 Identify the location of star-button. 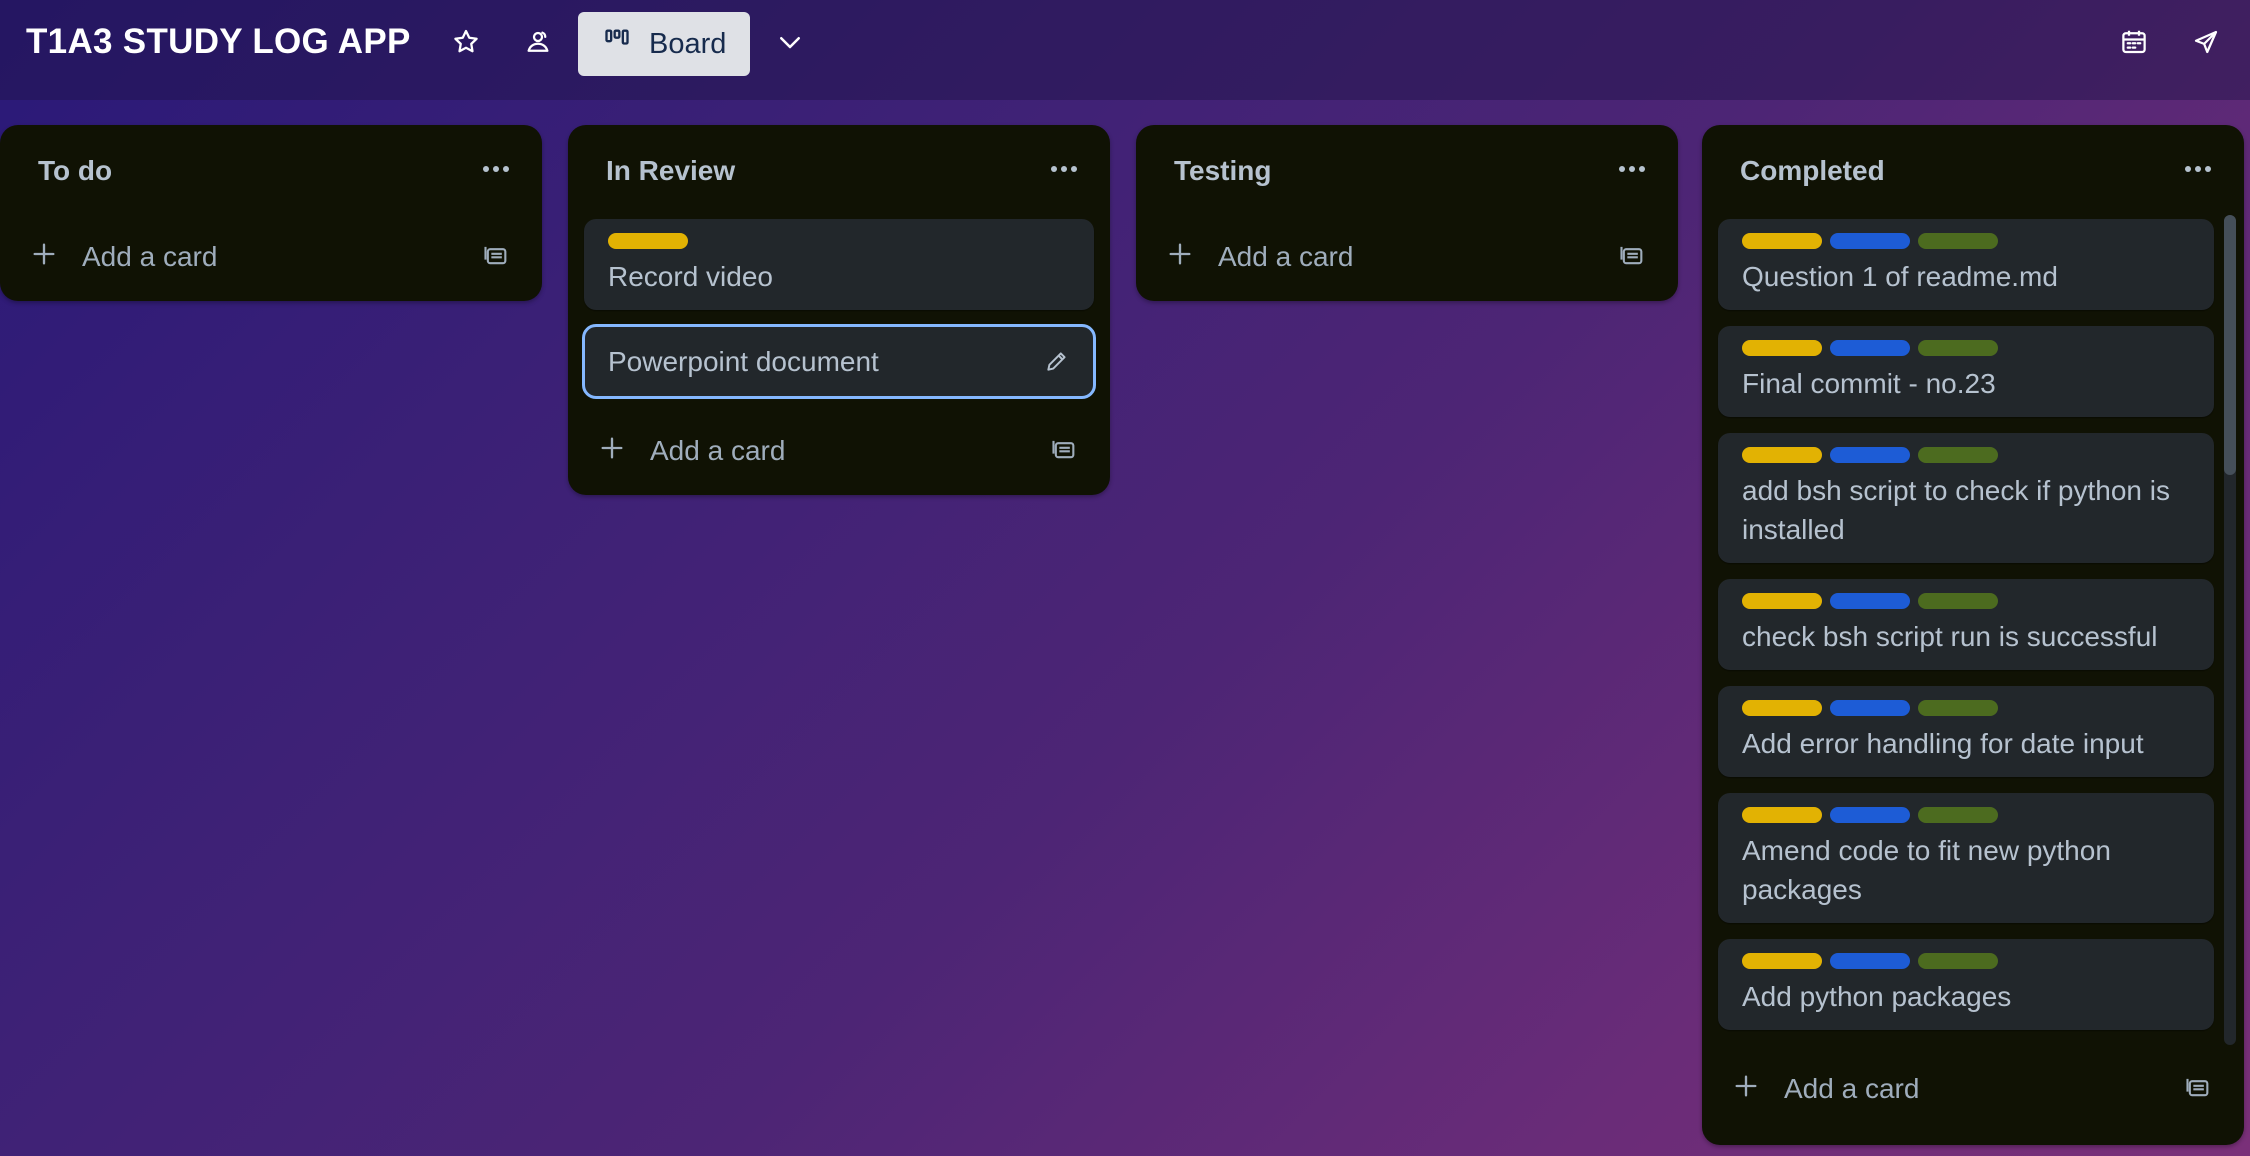
(466, 44).